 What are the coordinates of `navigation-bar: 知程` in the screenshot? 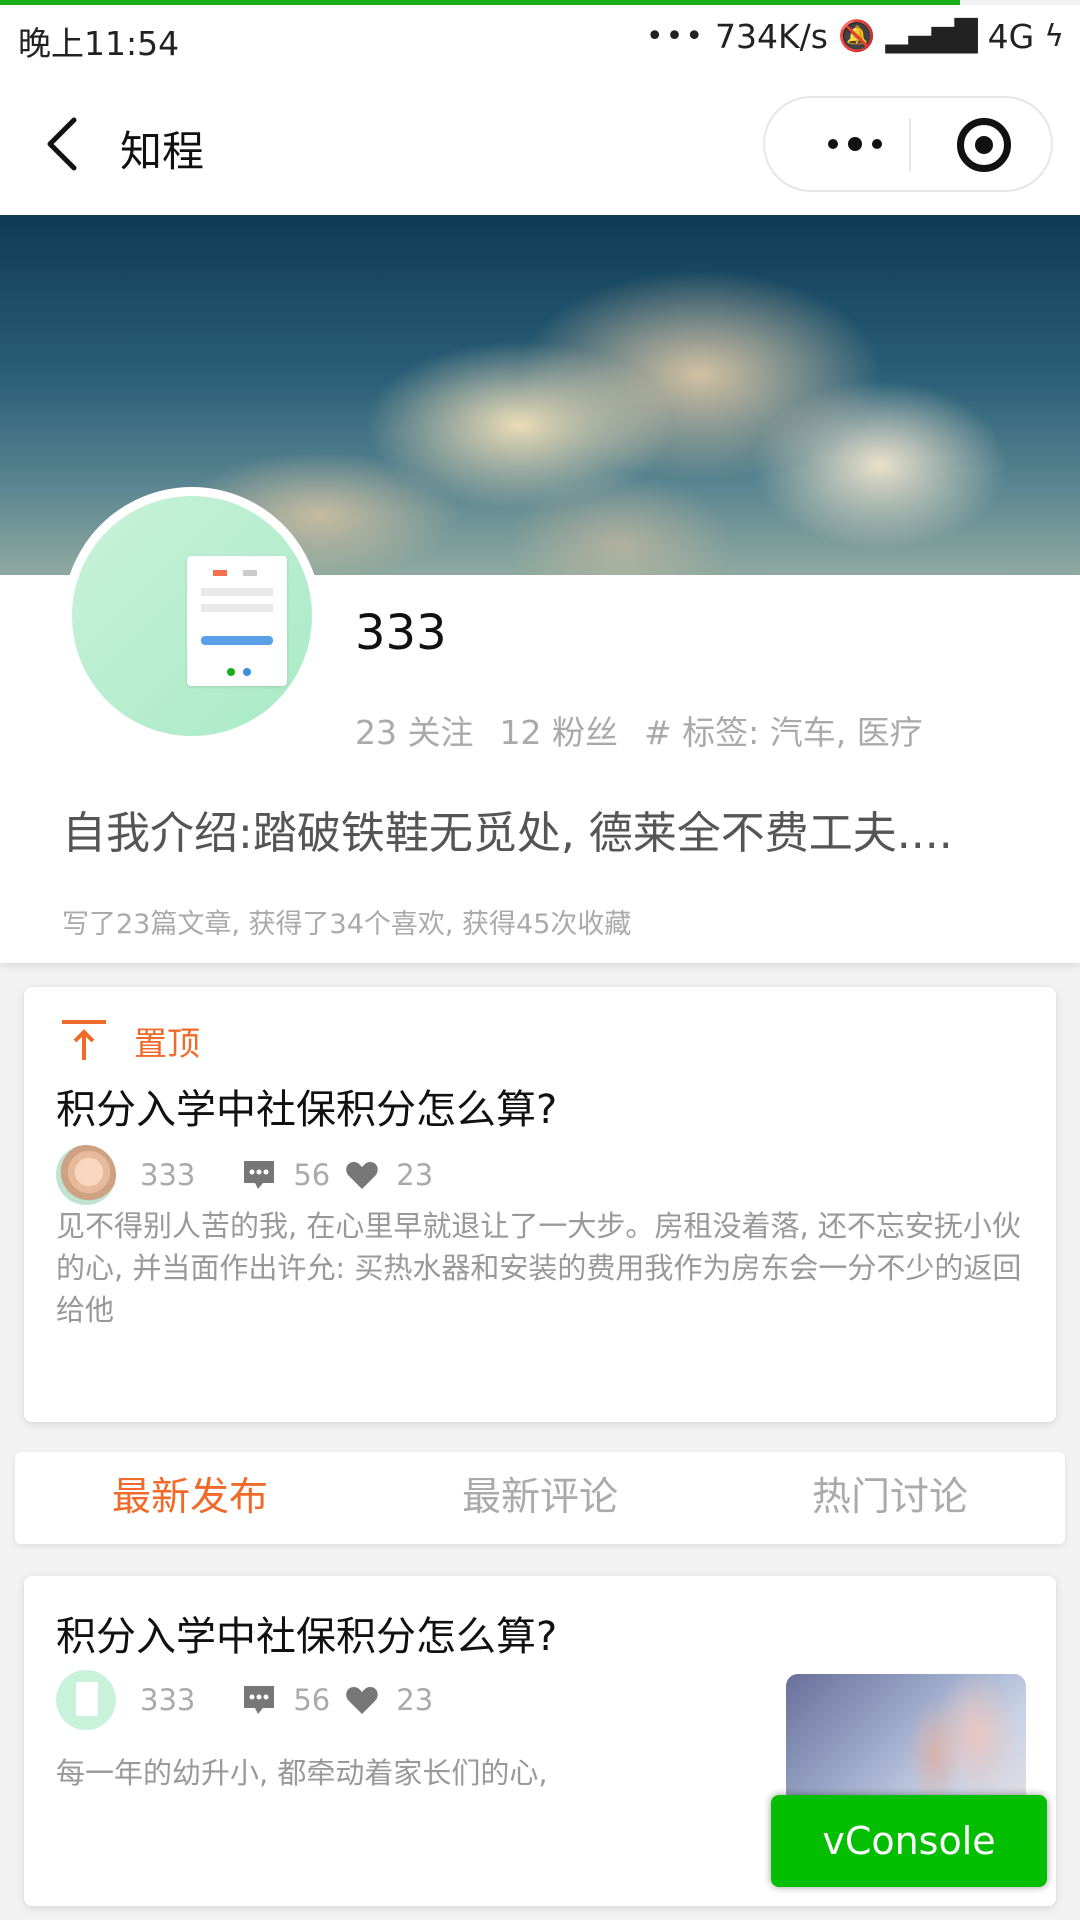 It's located at (540, 142).